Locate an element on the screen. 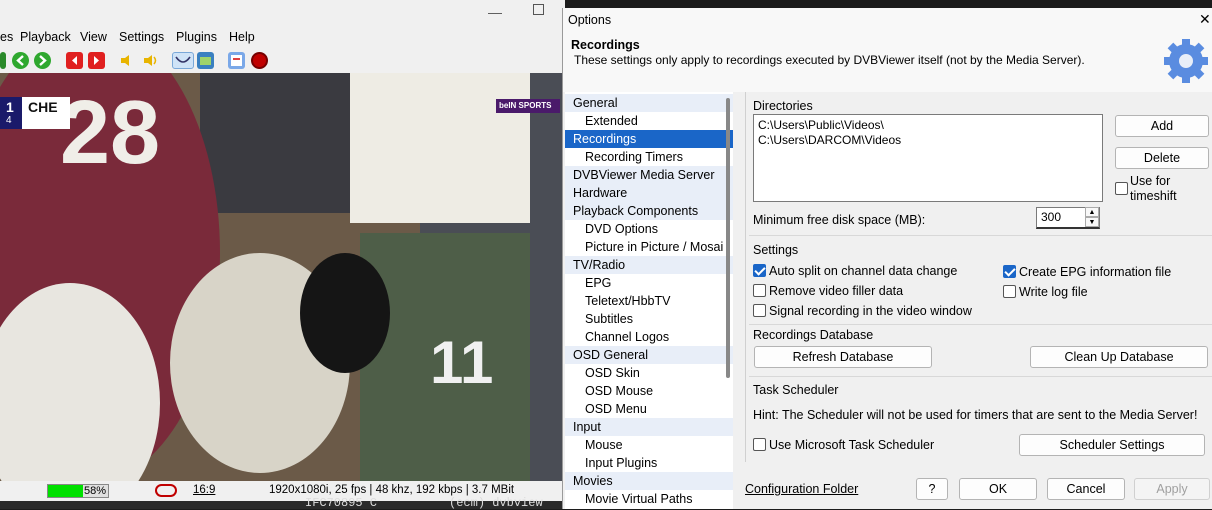  player-menubar: es Playback View Settings Plugins Help is located at coordinates (282, 38).